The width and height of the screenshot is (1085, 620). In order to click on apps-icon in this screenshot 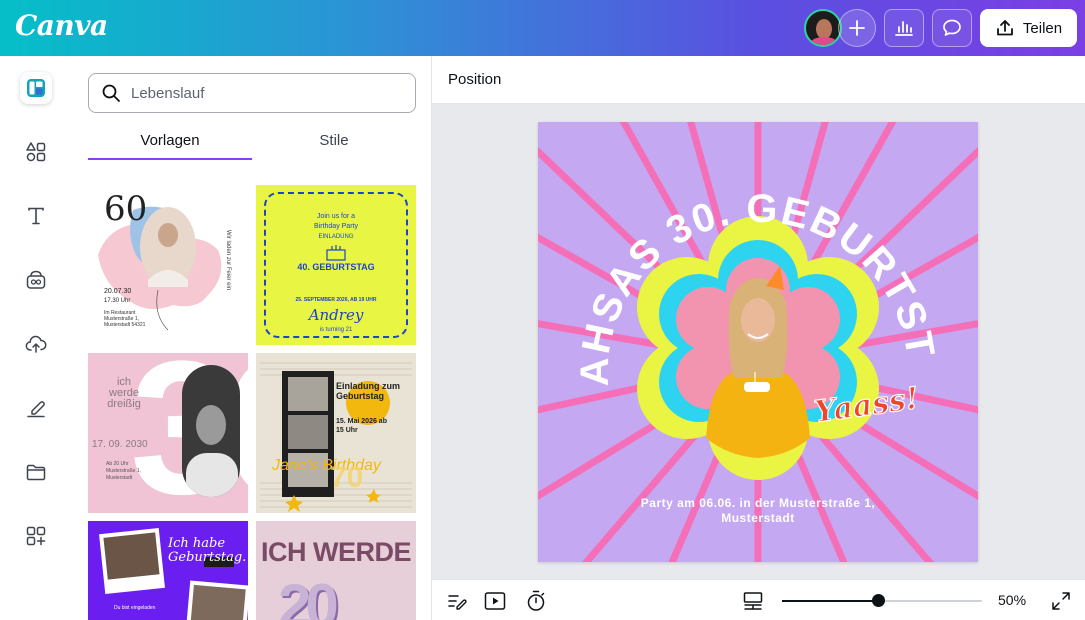, I will do `click(36, 536)`.